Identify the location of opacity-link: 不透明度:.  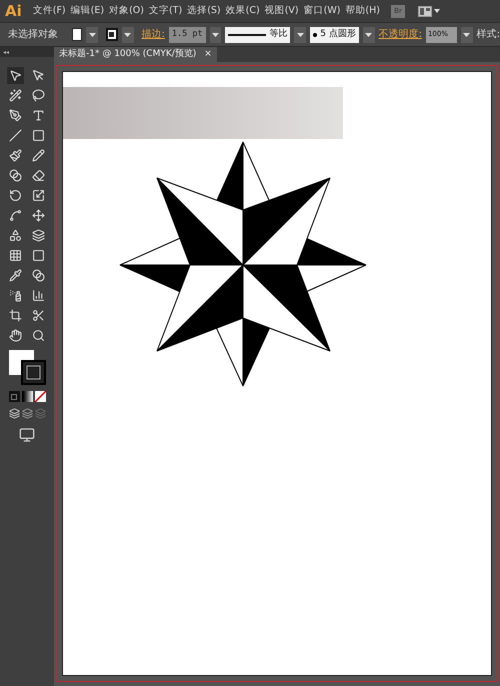
(400, 34).